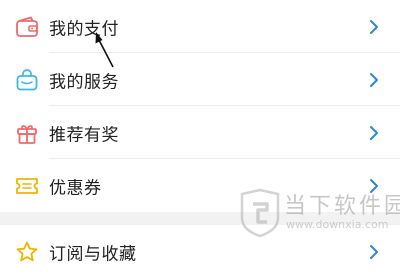 Image resolution: width=400 pixels, height=278 pixels. What do you see at coordinates (27, 186) in the screenshot?
I see `coupon-icon` at bounding box center [27, 186].